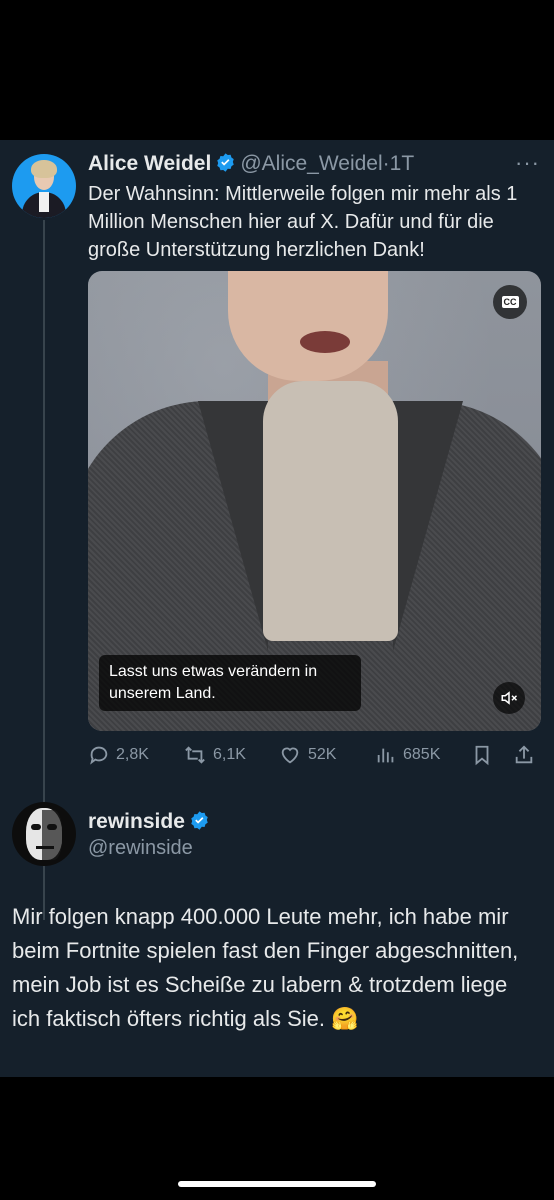  Describe the element at coordinates (140, 848) in the screenshot. I see `reply-author-handle: @rewinside` at that location.